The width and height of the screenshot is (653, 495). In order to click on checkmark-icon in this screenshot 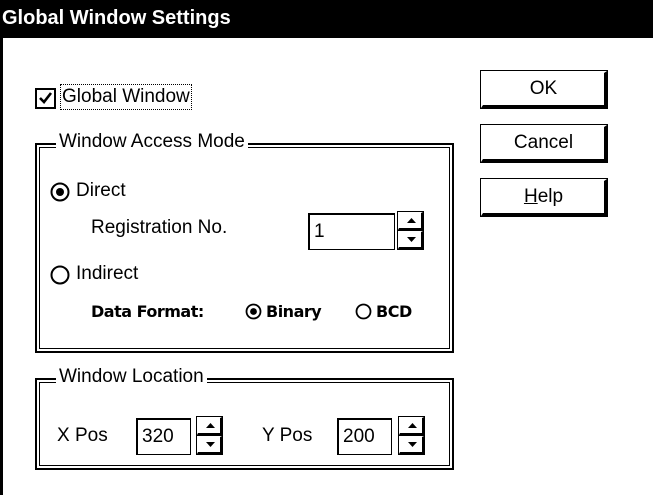, I will do `click(46, 98)`.